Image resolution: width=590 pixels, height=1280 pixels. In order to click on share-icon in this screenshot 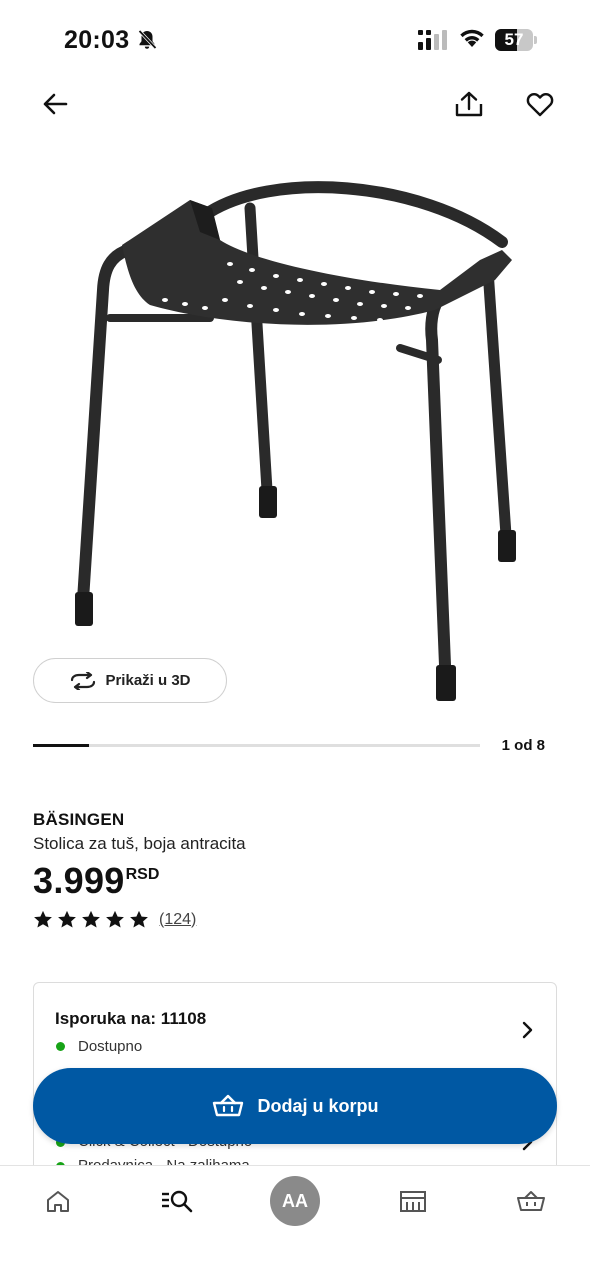, I will do `click(469, 104)`.